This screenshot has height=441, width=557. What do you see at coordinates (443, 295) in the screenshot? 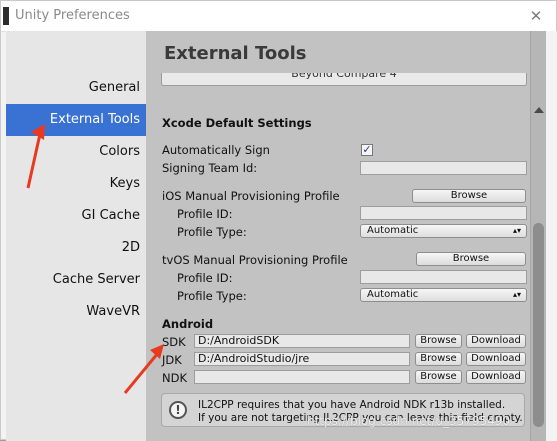
I see `tvos-profile-type-dropdown: Automatic ▴▾` at bounding box center [443, 295].